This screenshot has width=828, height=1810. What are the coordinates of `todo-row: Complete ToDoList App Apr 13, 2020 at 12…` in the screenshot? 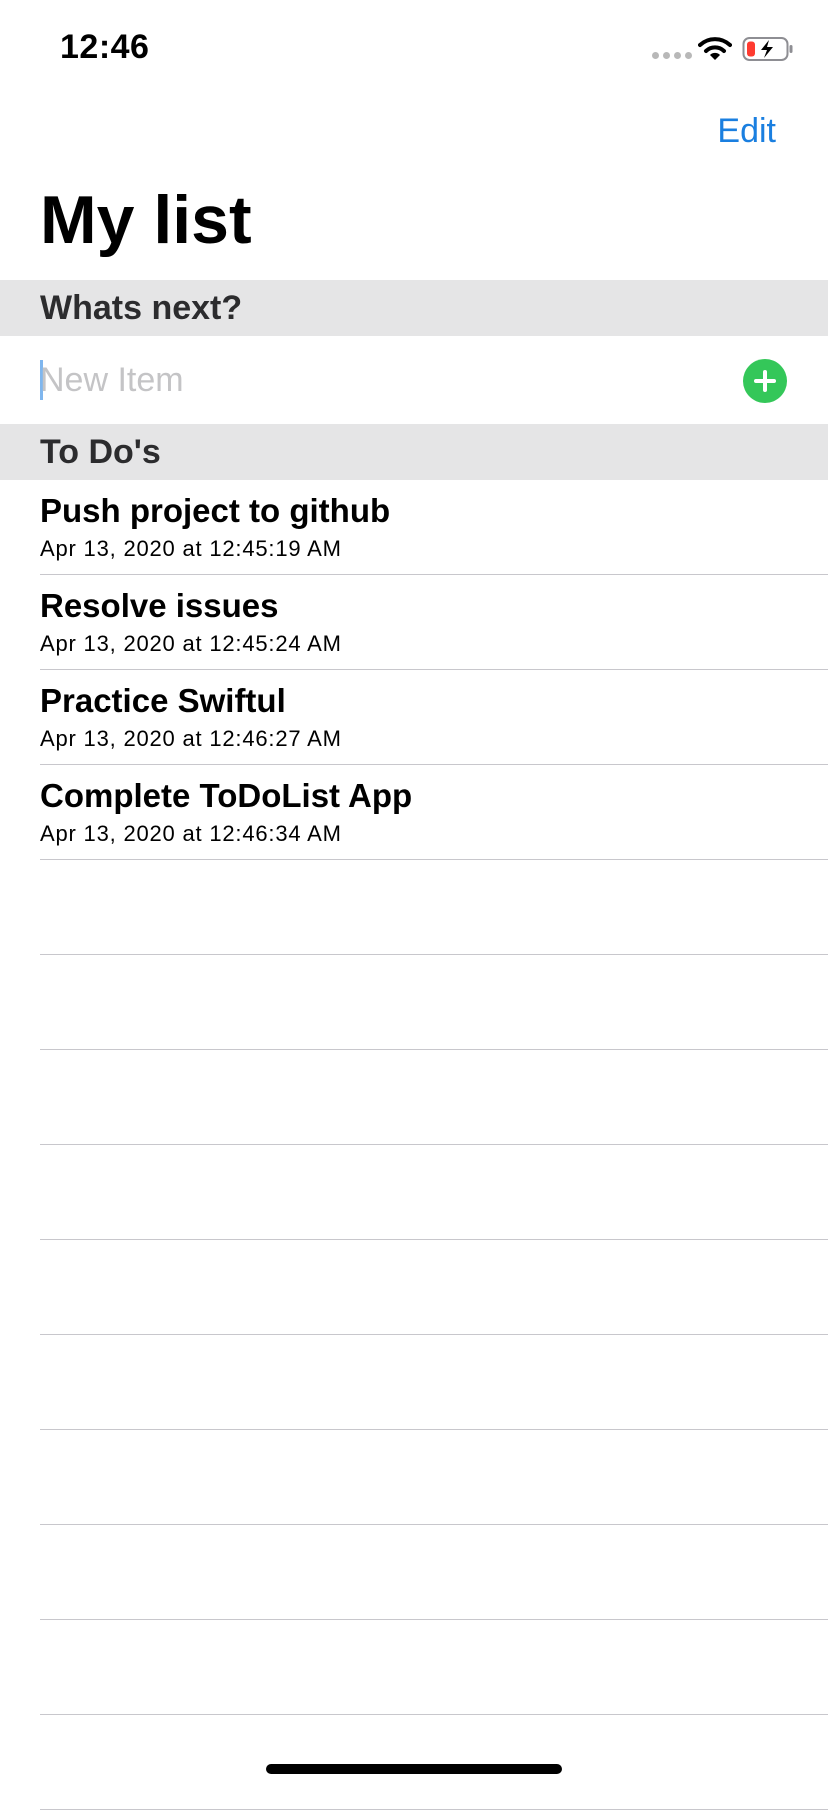 It's located at (414, 812).